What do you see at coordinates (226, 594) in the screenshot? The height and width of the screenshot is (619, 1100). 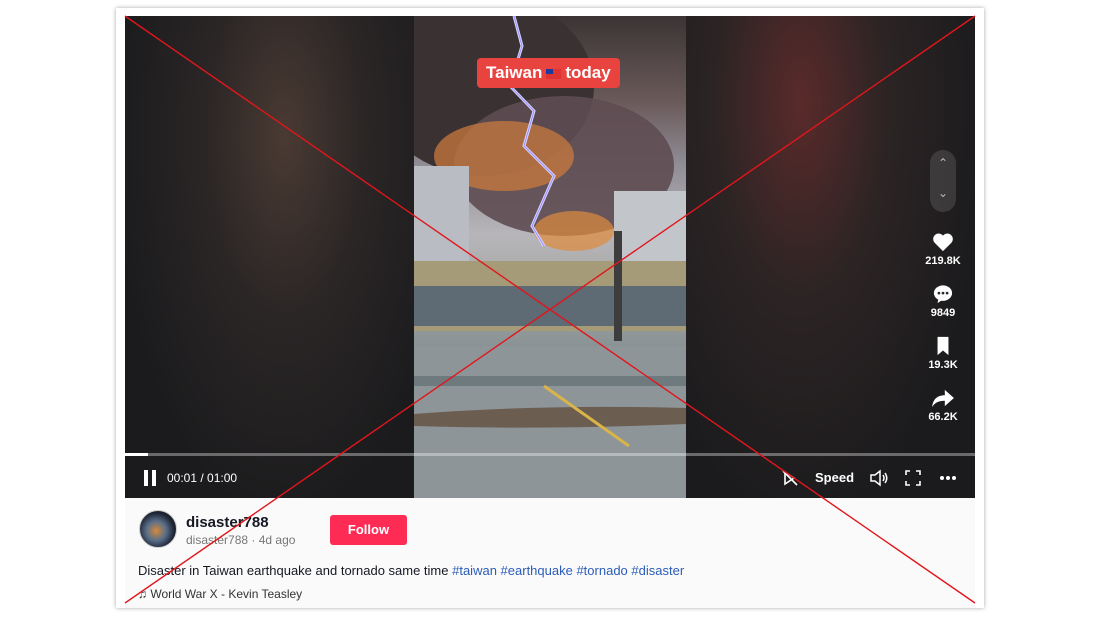 I see `music-title: World War X - Kevin Teasley` at bounding box center [226, 594].